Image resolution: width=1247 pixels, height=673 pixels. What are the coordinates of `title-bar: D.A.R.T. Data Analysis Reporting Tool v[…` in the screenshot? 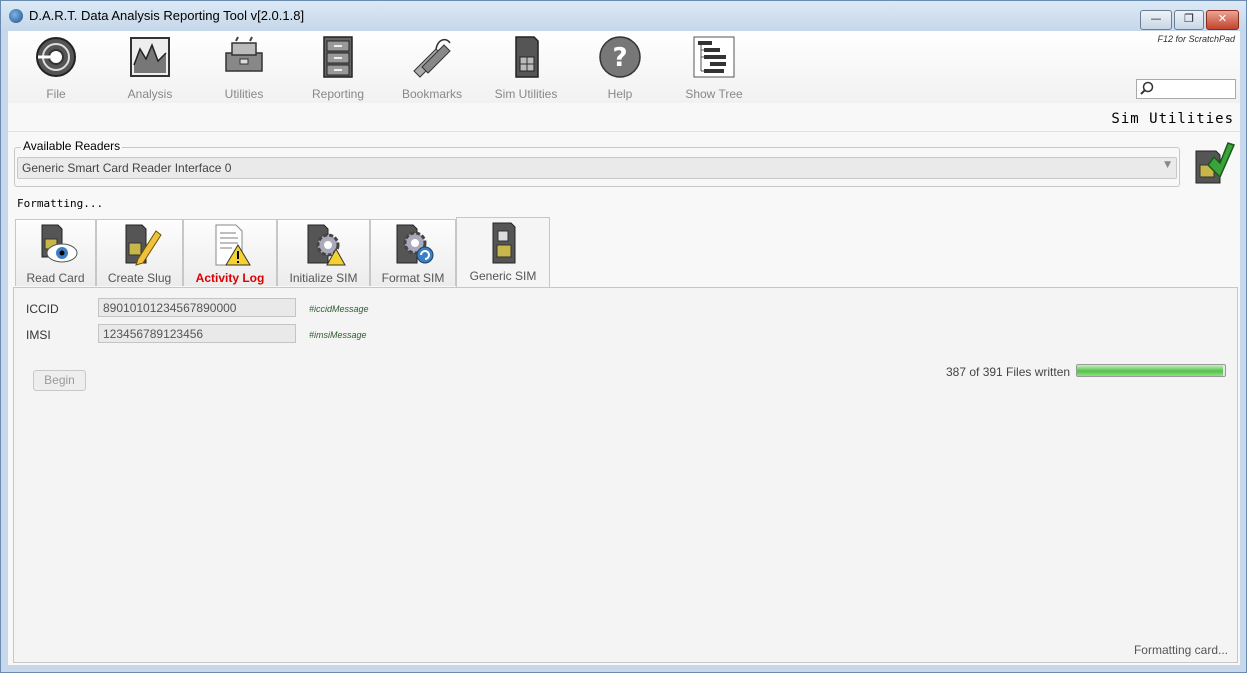 It's located at (623, 16).